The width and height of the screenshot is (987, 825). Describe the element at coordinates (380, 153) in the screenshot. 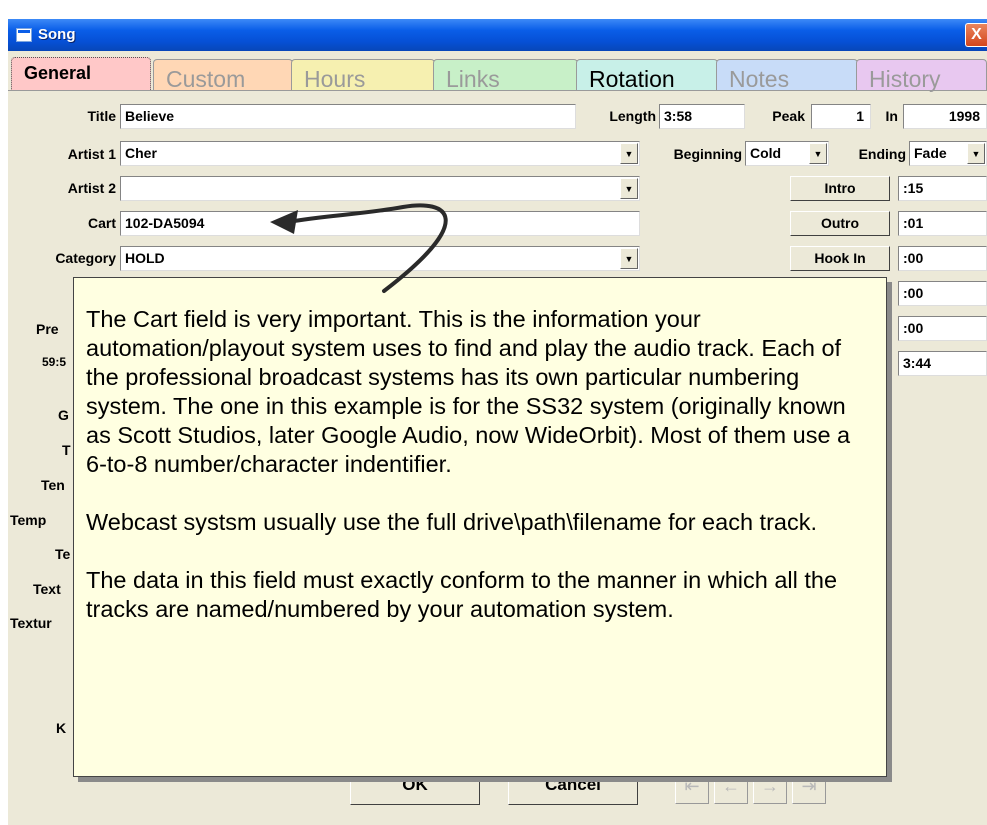

I see `artist1-combo: Cher ▼` at that location.